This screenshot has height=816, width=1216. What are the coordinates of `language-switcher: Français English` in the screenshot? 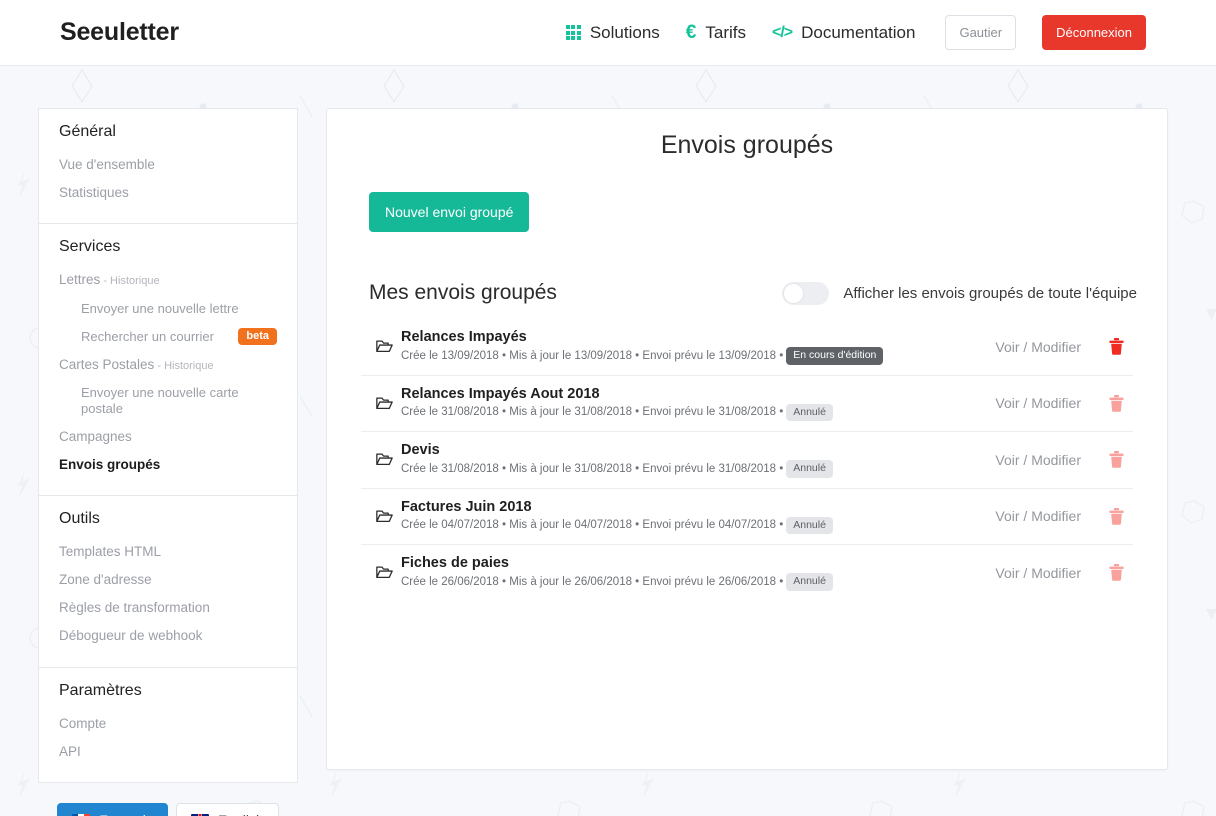 It's located at (168, 809).